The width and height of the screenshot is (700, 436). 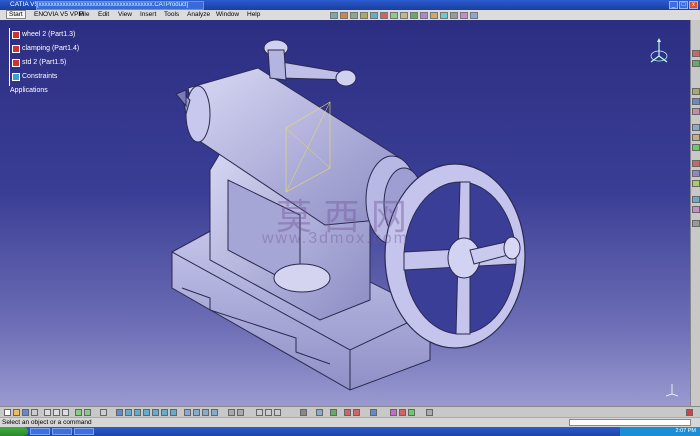 What do you see at coordinates (47, 412) in the screenshot?
I see `cut-icon` at bounding box center [47, 412].